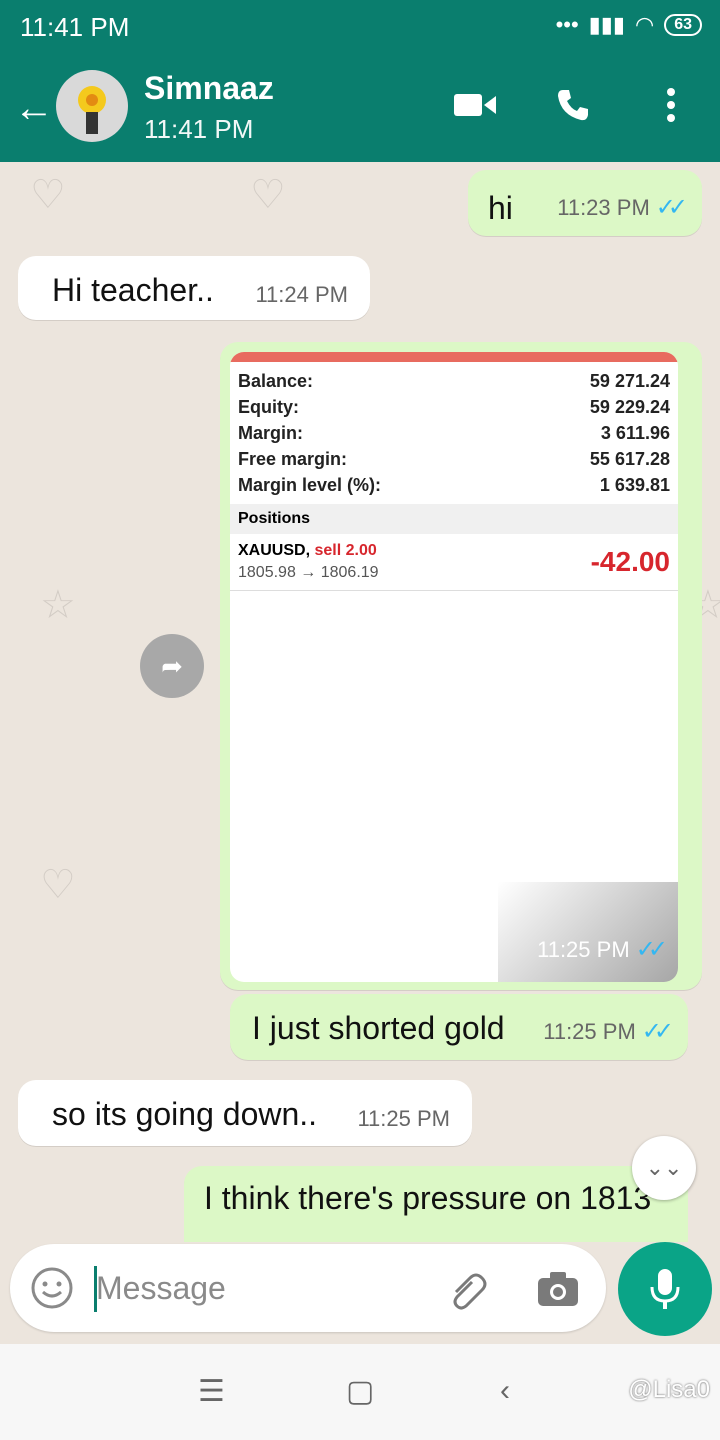  What do you see at coordinates (360, 81) in the screenshot?
I see `chat-header: 11:41 PM ••• ▮▮▮ ◠ 63 ← Simnaaz 11:41 PM` at bounding box center [360, 81].